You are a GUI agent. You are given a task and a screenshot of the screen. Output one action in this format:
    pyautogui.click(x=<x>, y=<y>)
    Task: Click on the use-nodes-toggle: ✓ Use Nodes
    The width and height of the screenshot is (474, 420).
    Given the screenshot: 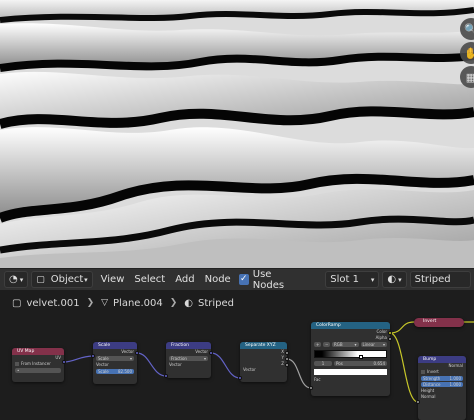 What is the action you would take?
    pyautogui.click(x=270, y=279)
    